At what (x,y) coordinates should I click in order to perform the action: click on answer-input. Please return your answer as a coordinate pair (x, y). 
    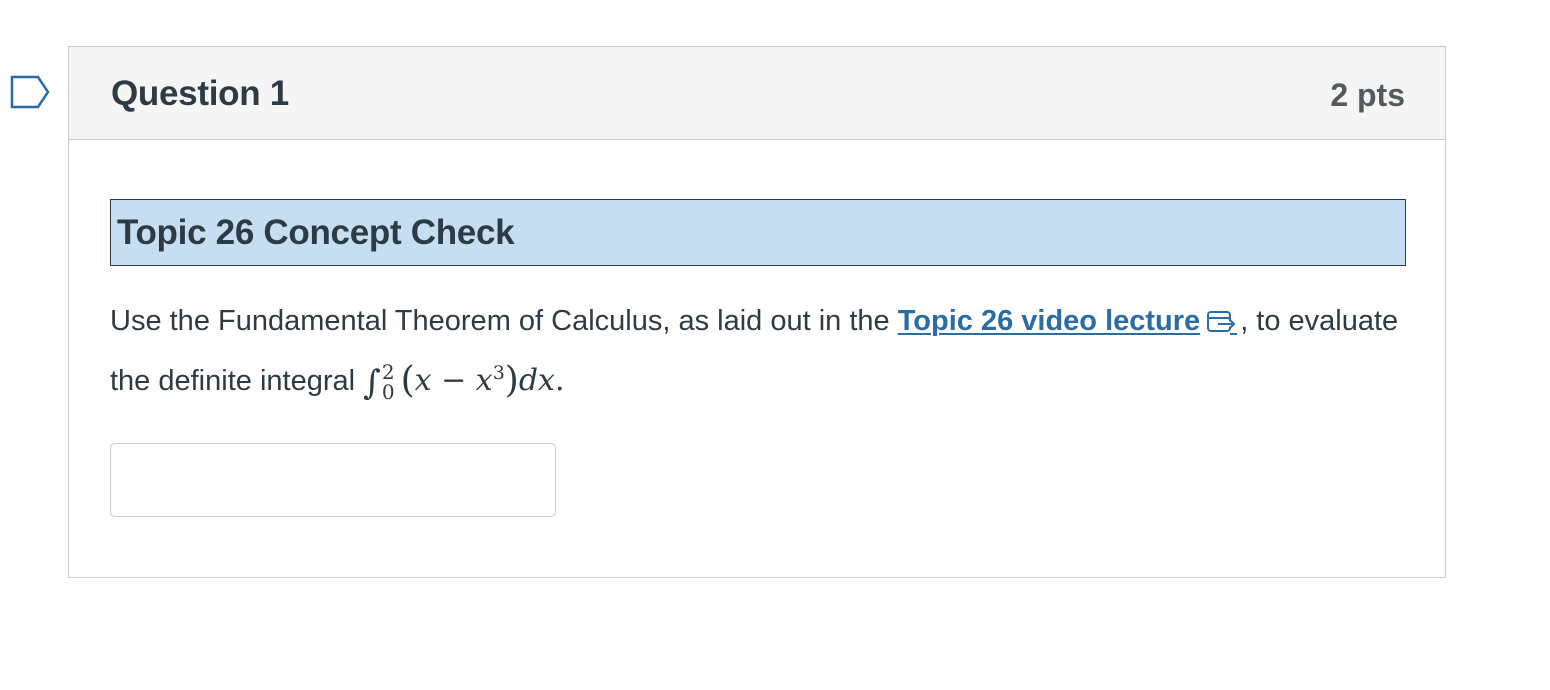
    Looking at the image, I should click on (333, 480).